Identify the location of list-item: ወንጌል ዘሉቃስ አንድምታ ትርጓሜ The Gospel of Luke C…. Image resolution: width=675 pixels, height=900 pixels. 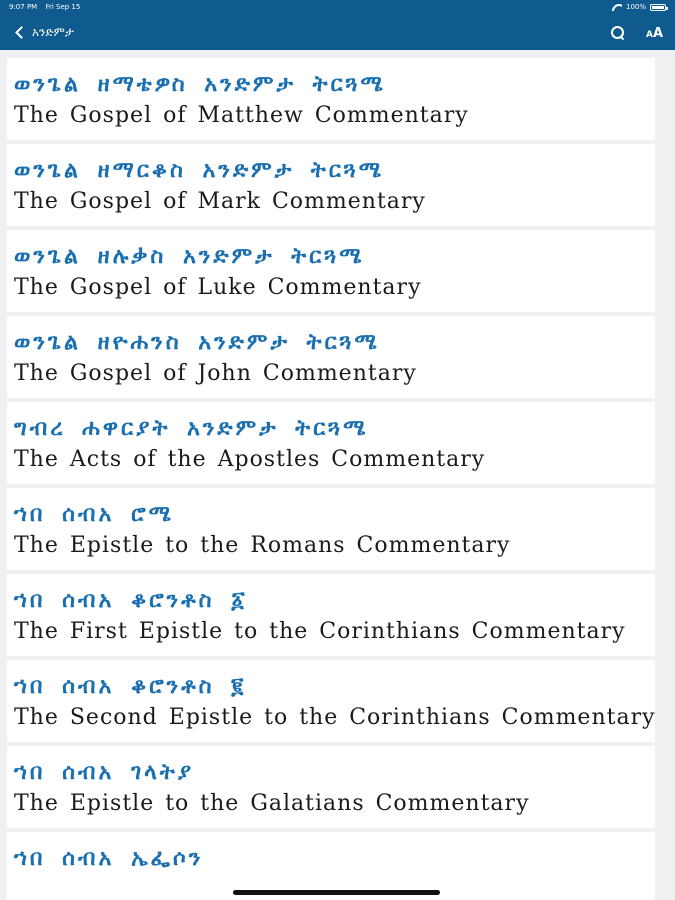
(331, 271).